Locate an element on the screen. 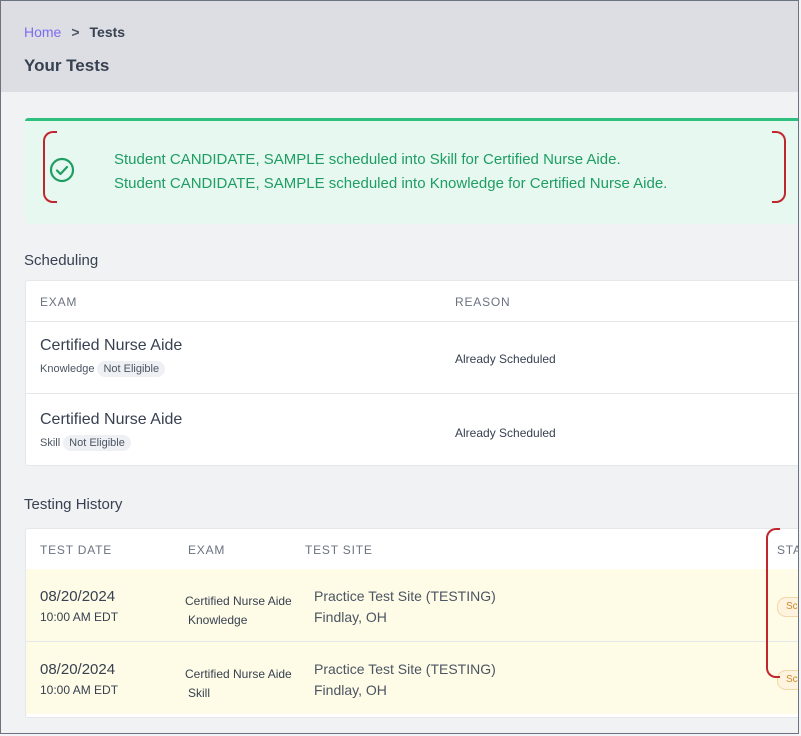 The width and height of the screenshot is (801, 736). breadcrumb-home-link: Home is located at coordinates (42, 32).